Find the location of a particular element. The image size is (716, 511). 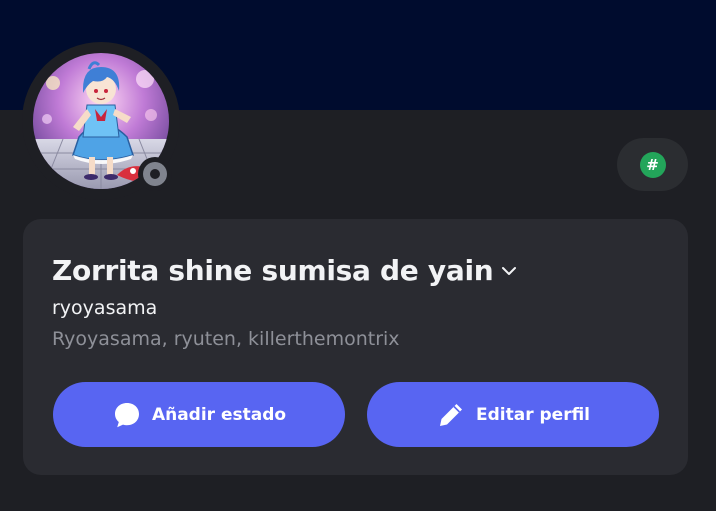

display-name-row: Zorrita shine sumisa de yain is located at coordinates (285, 270).